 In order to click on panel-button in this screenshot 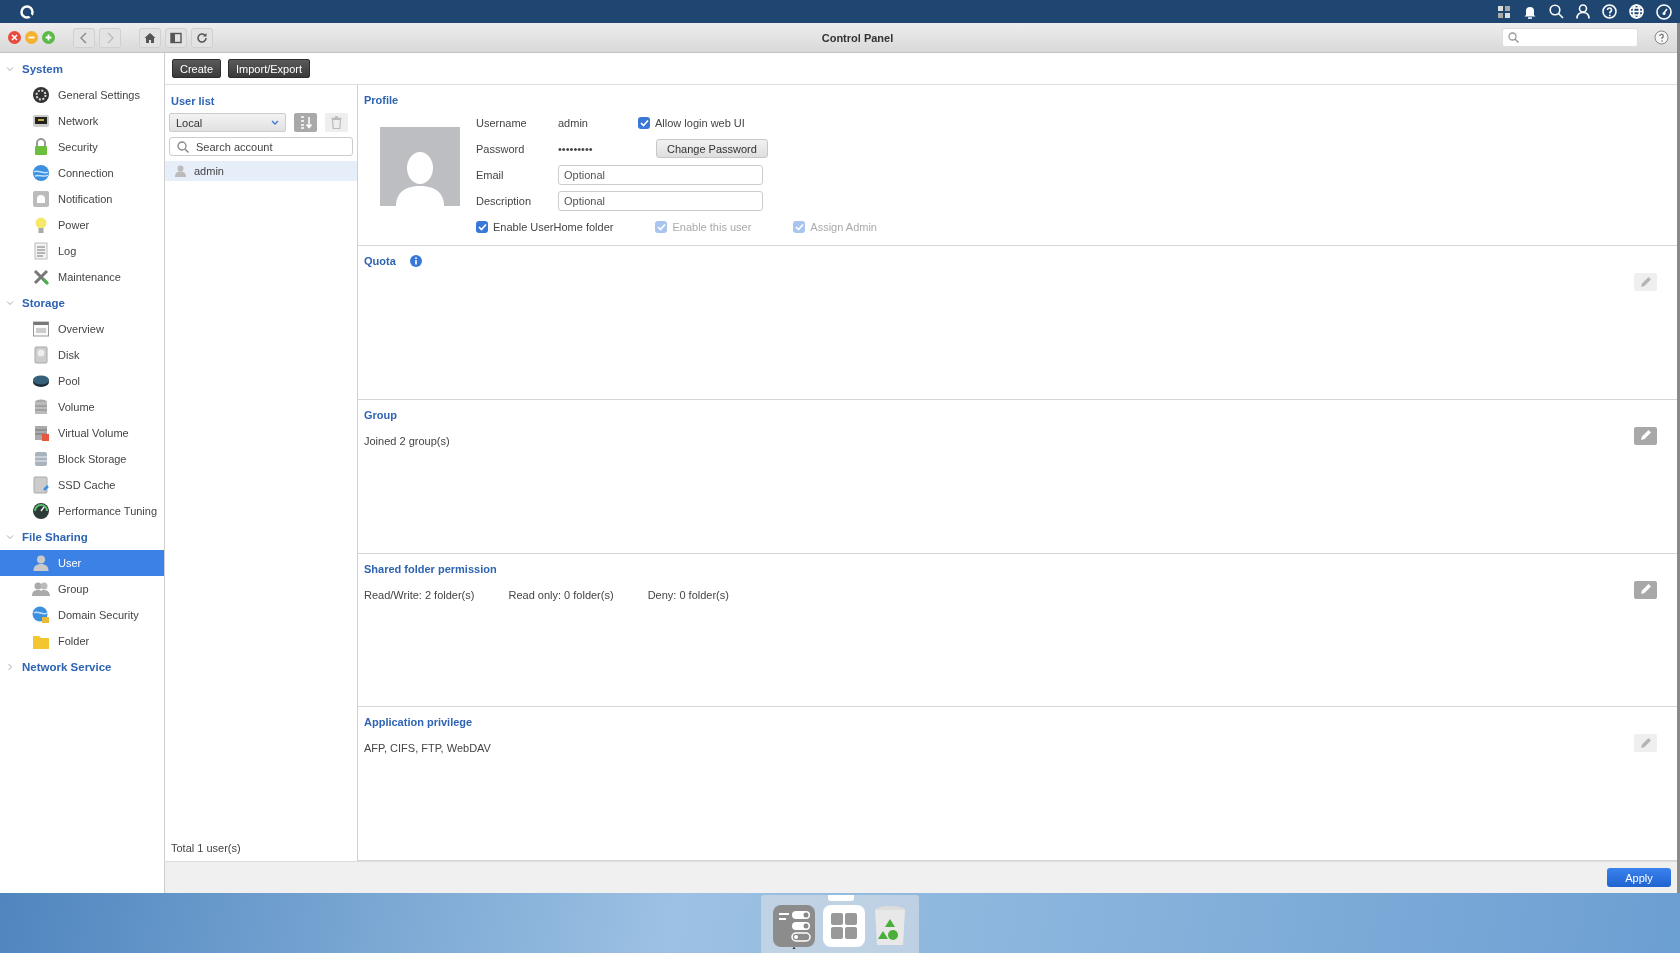, I will do `click(176, 37)`.